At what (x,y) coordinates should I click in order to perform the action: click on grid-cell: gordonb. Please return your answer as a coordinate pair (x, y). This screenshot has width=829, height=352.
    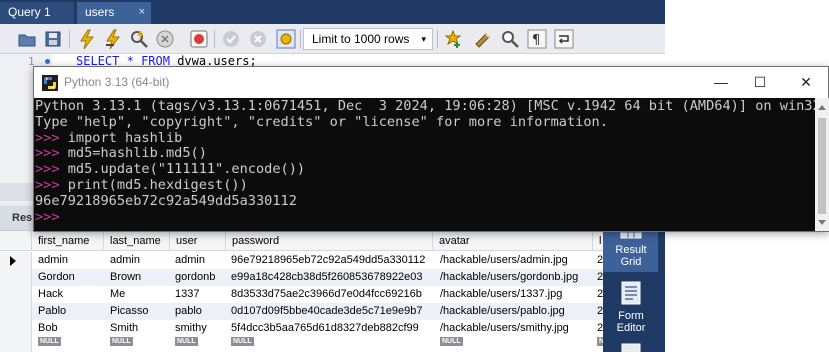
    Looking at the image, I should click on (202, 277).